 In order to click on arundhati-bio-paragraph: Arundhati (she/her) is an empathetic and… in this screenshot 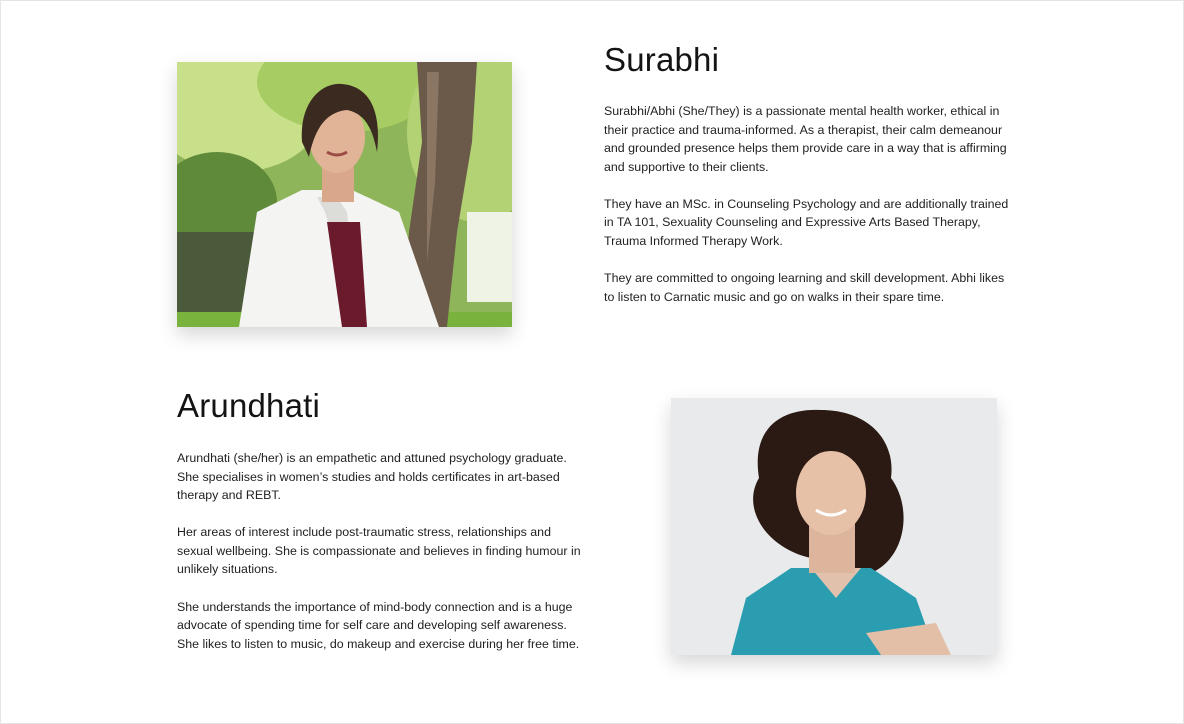, I will do `click(372, 477)`.